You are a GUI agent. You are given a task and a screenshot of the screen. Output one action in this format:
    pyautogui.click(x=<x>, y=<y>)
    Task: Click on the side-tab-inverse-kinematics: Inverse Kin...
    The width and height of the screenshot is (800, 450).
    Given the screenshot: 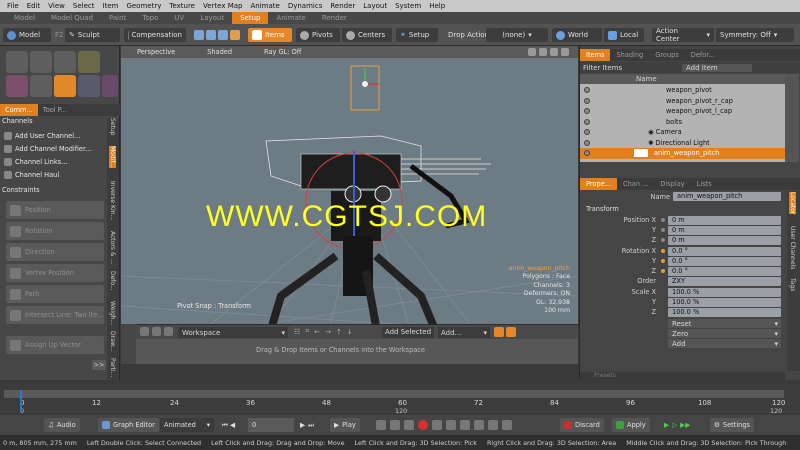 What is the action you would take?
    pyautogui.click(x=112, y=200)
    